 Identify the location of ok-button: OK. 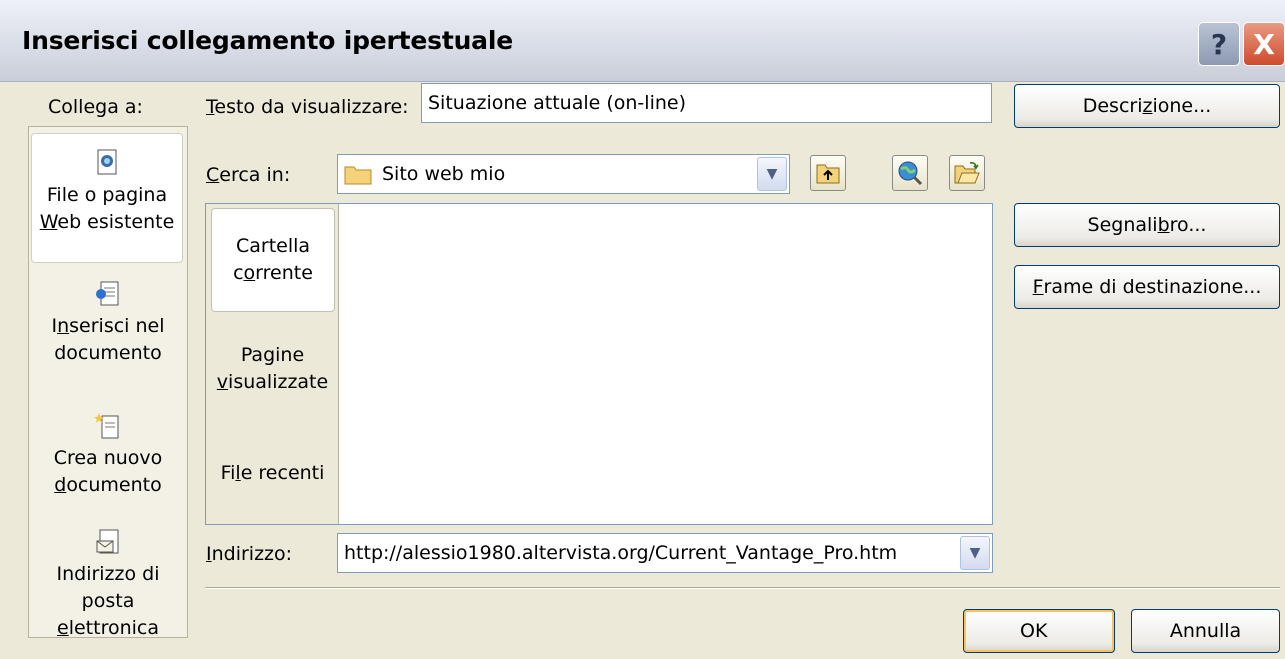
(1039, 631).